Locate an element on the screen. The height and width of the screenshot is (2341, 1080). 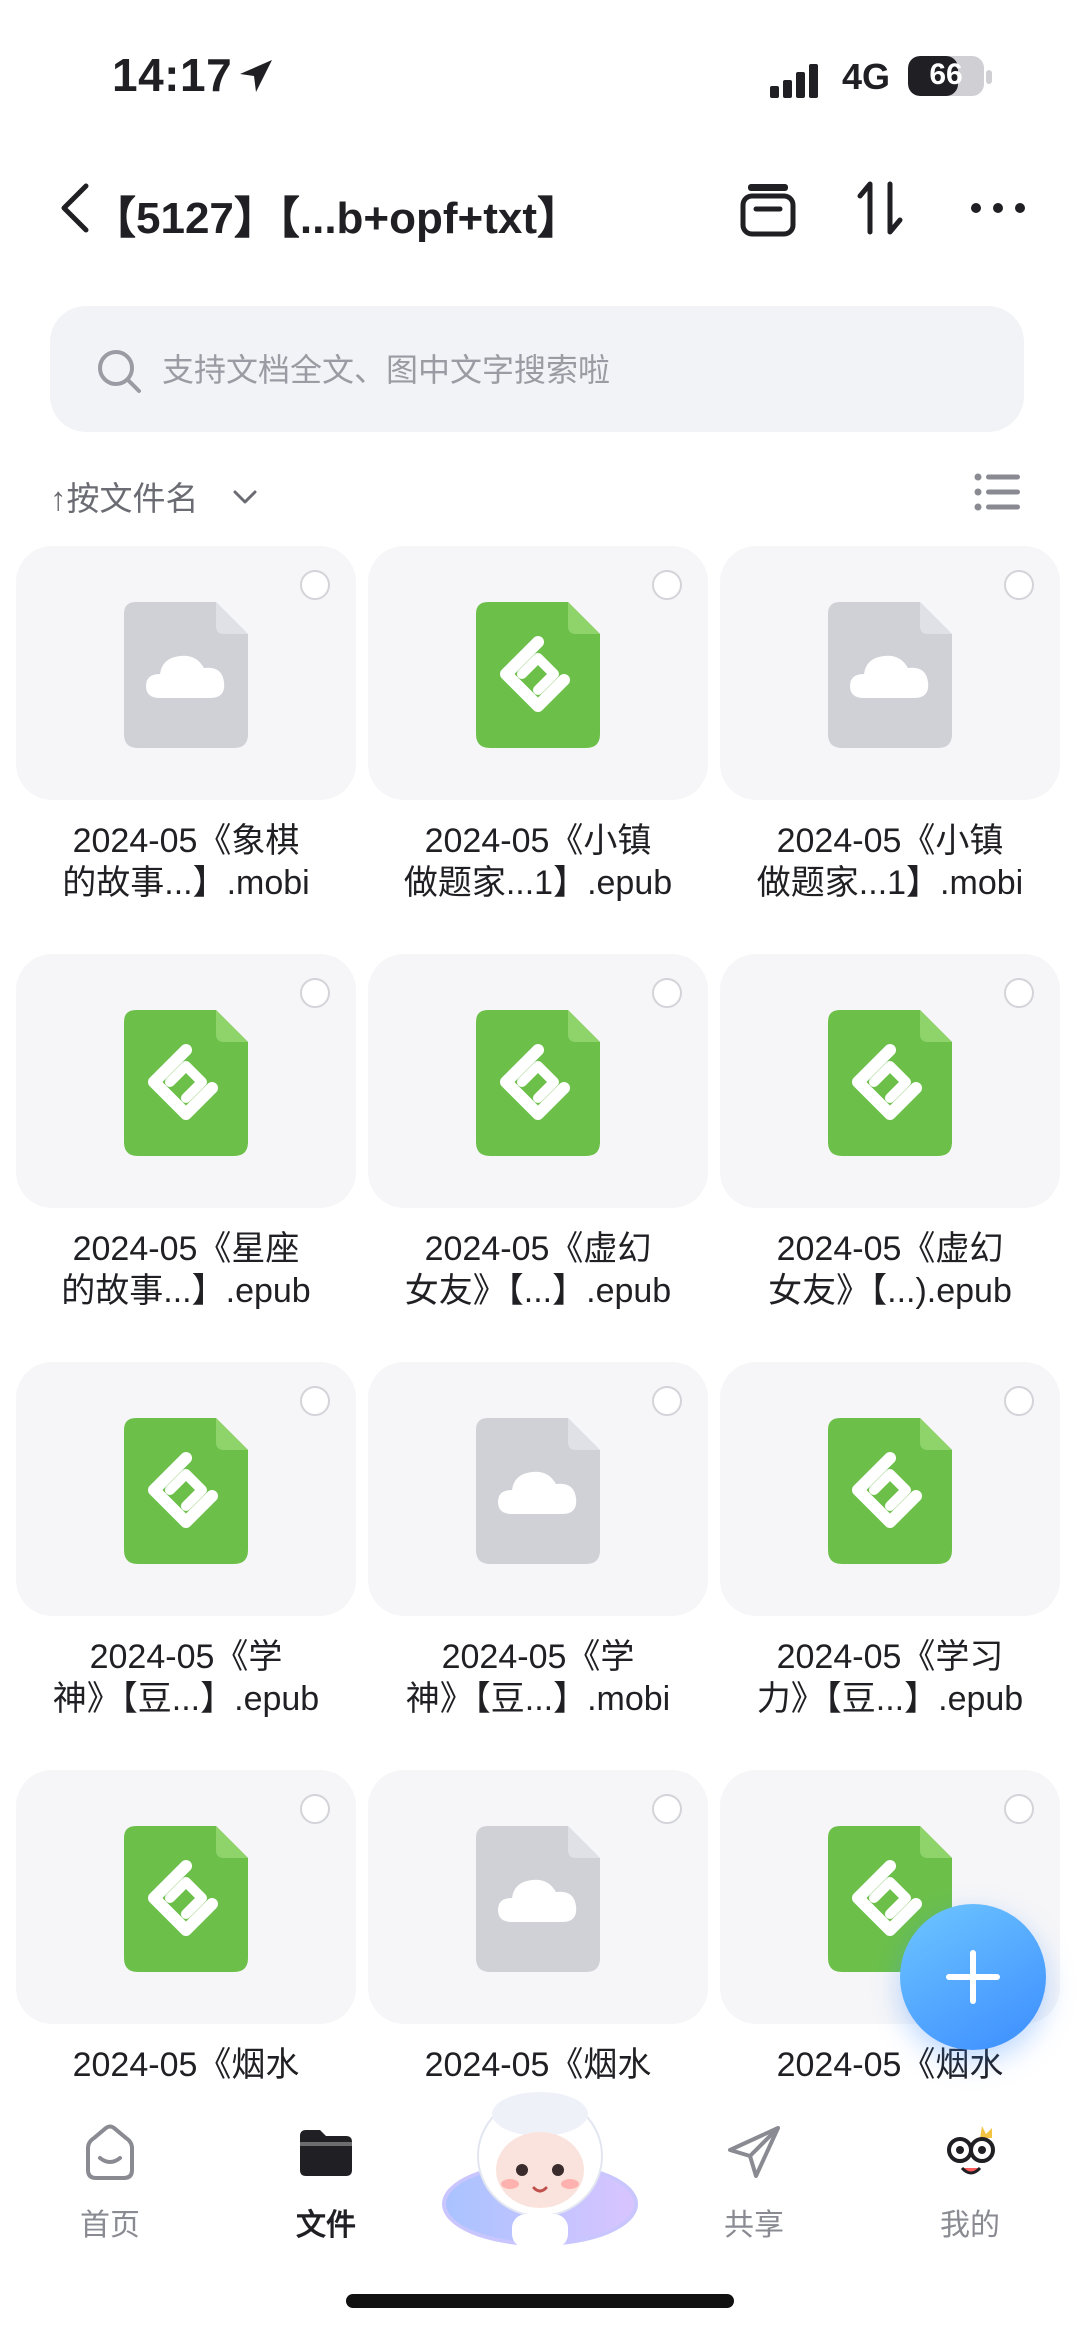
battery-icon: 66 is located at coordinates (946, 76).